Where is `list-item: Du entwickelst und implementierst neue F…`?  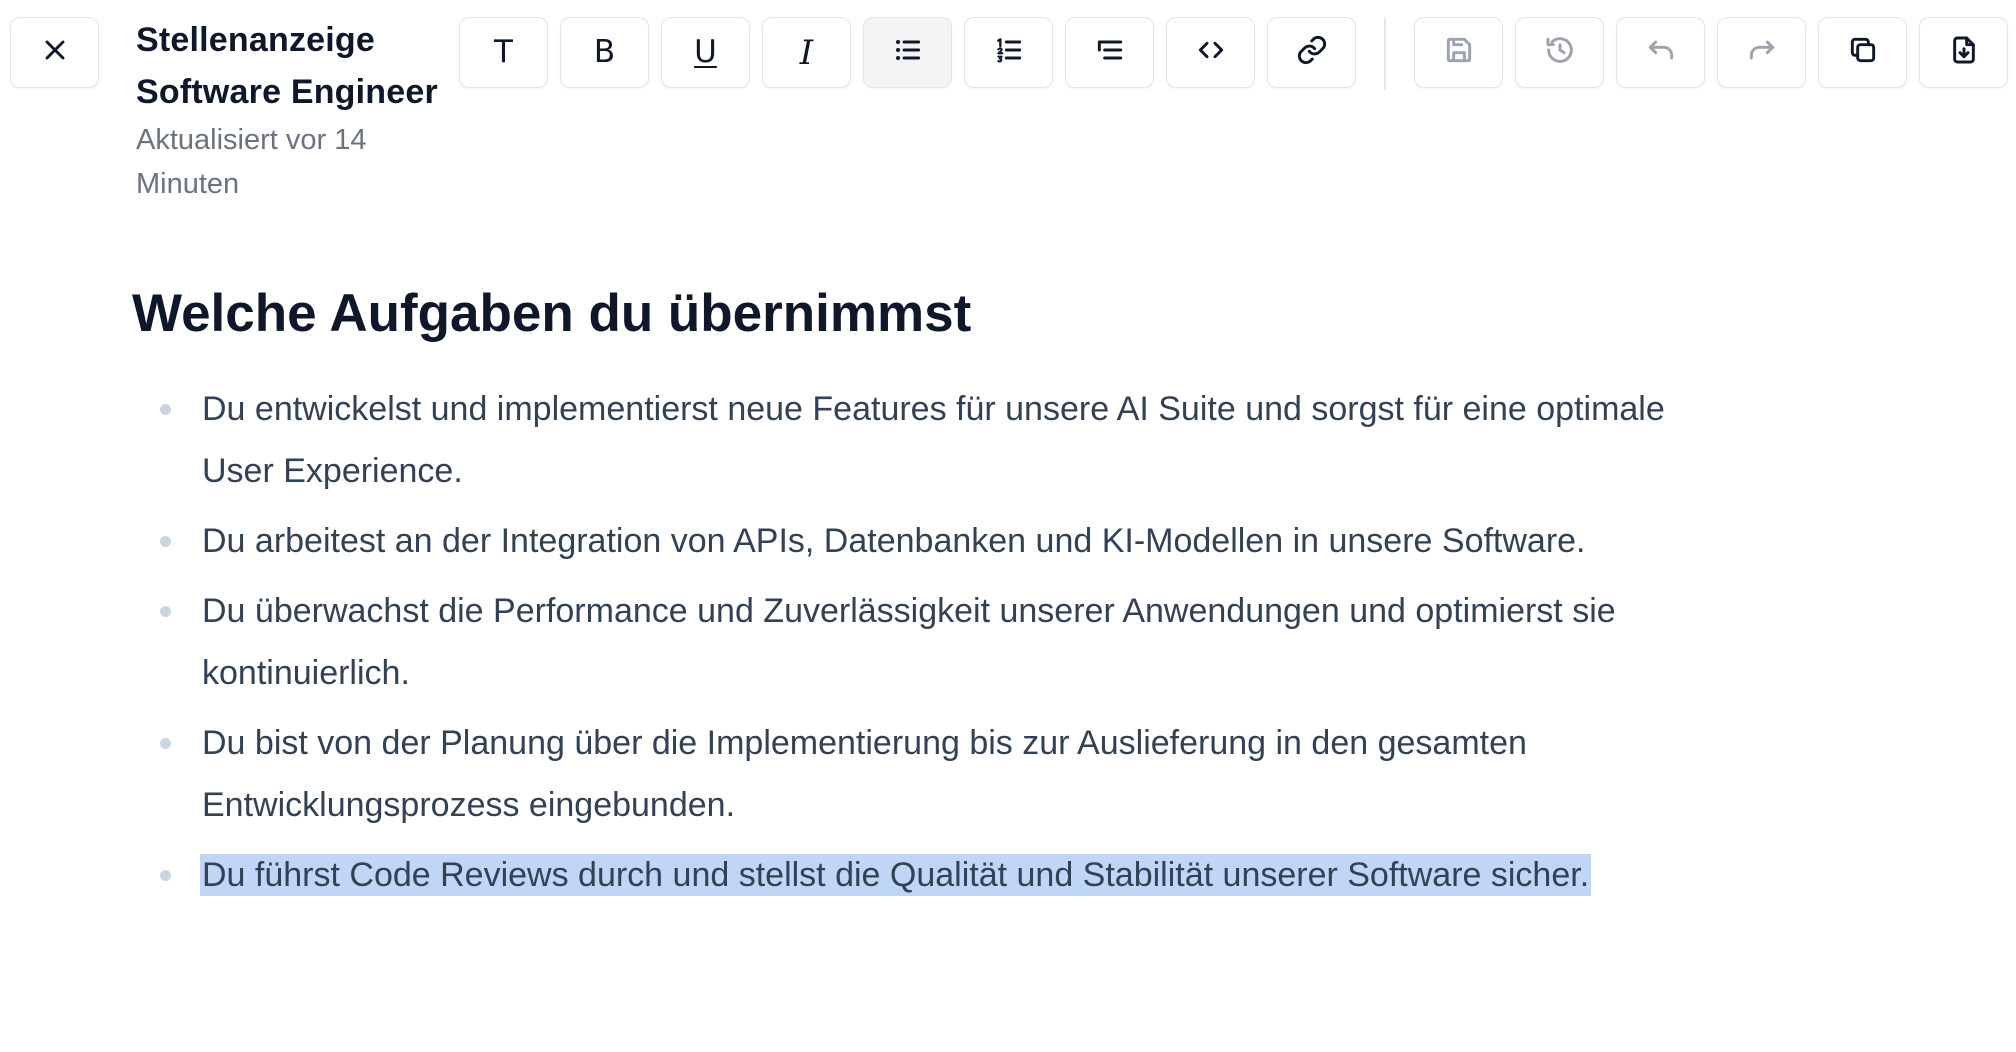 list-item: Du entwickelst und implementierst neue F… is located at coordinates (841, 440).